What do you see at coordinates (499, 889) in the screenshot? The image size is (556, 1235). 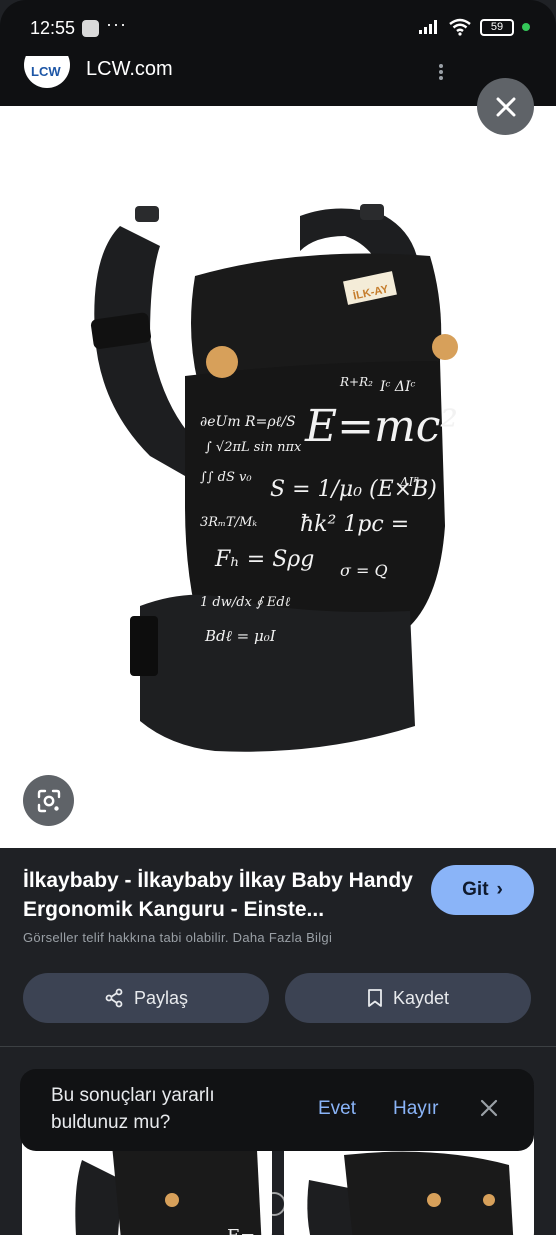 I see `chevron-right-icon: ›` at bounding box center [499, 889].